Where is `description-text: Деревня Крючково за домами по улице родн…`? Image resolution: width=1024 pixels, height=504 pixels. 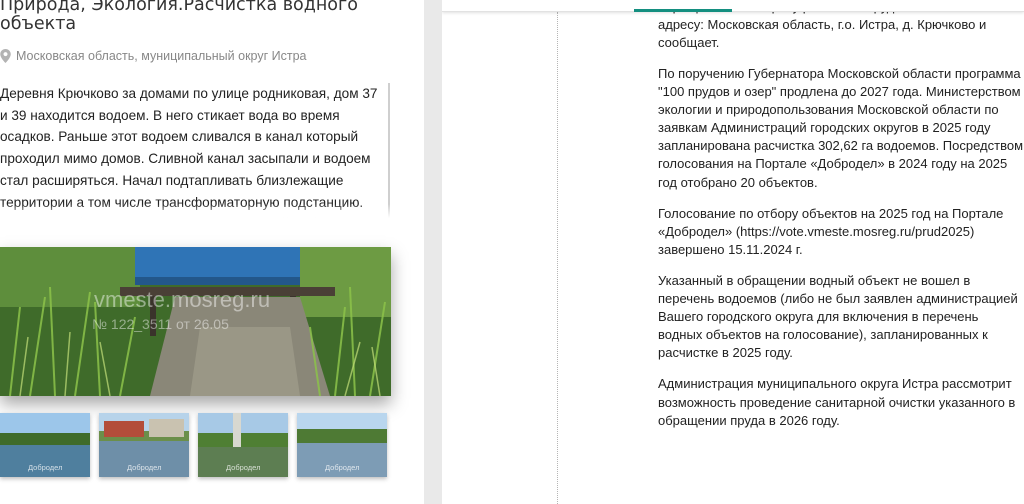
description-text: Деревня Крючково за домами по улице родн… is located at coordinates (189, 152).